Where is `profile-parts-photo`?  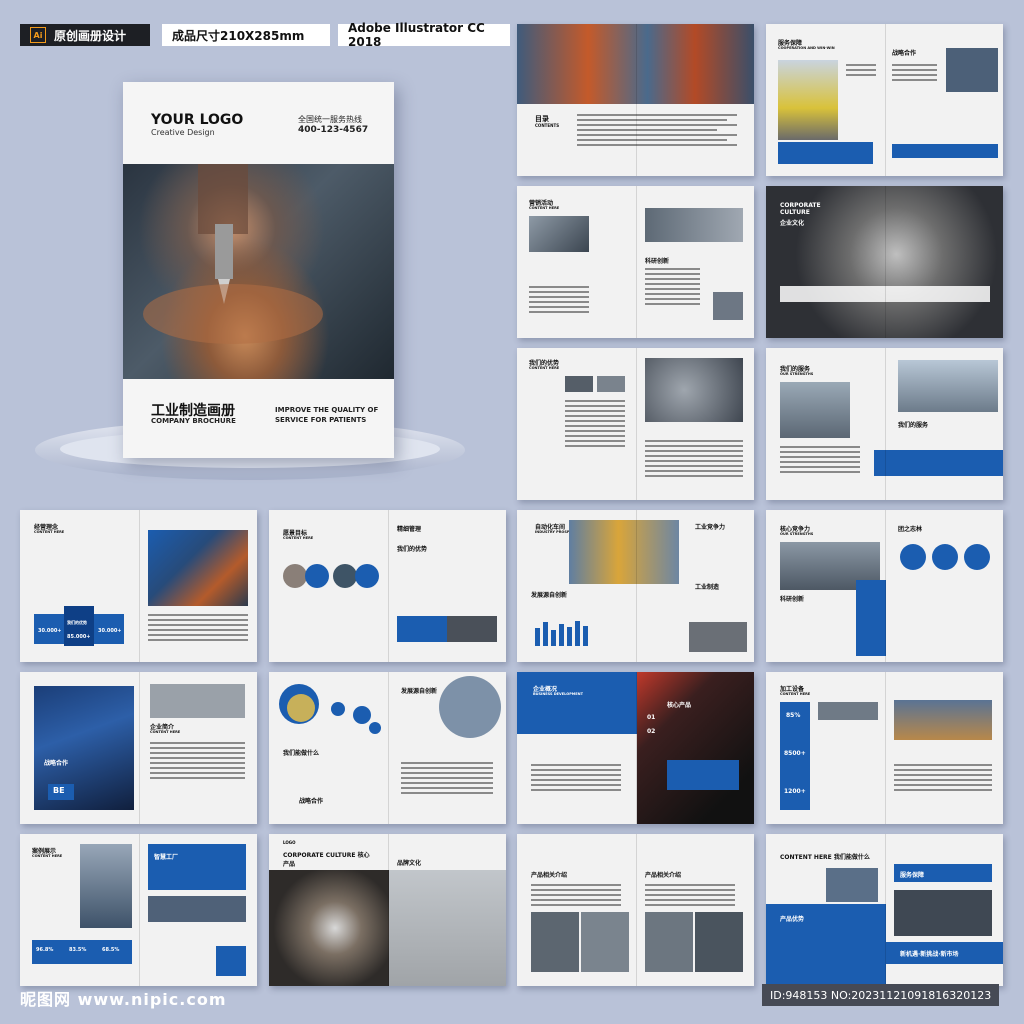
profile-parts-photo is located at coordinates (197, 701).